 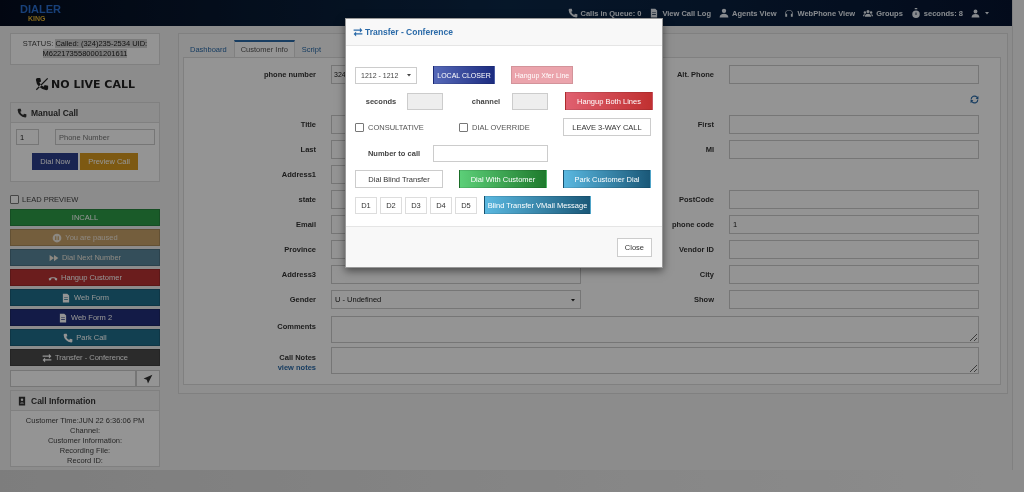 I want to click on panel-title: Call Information, so click(x=63, y=400).